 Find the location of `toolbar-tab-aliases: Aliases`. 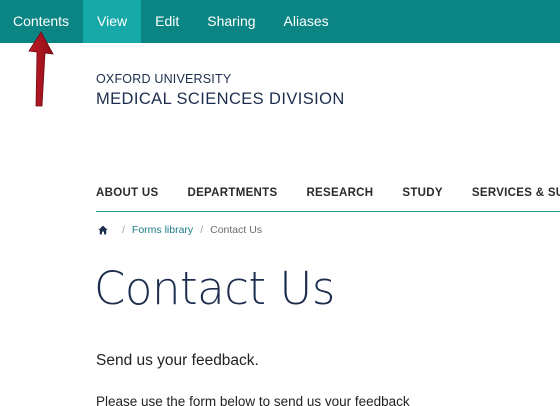

toolbar-tab-aliases: Aliases is located at coordinates (306, 21).